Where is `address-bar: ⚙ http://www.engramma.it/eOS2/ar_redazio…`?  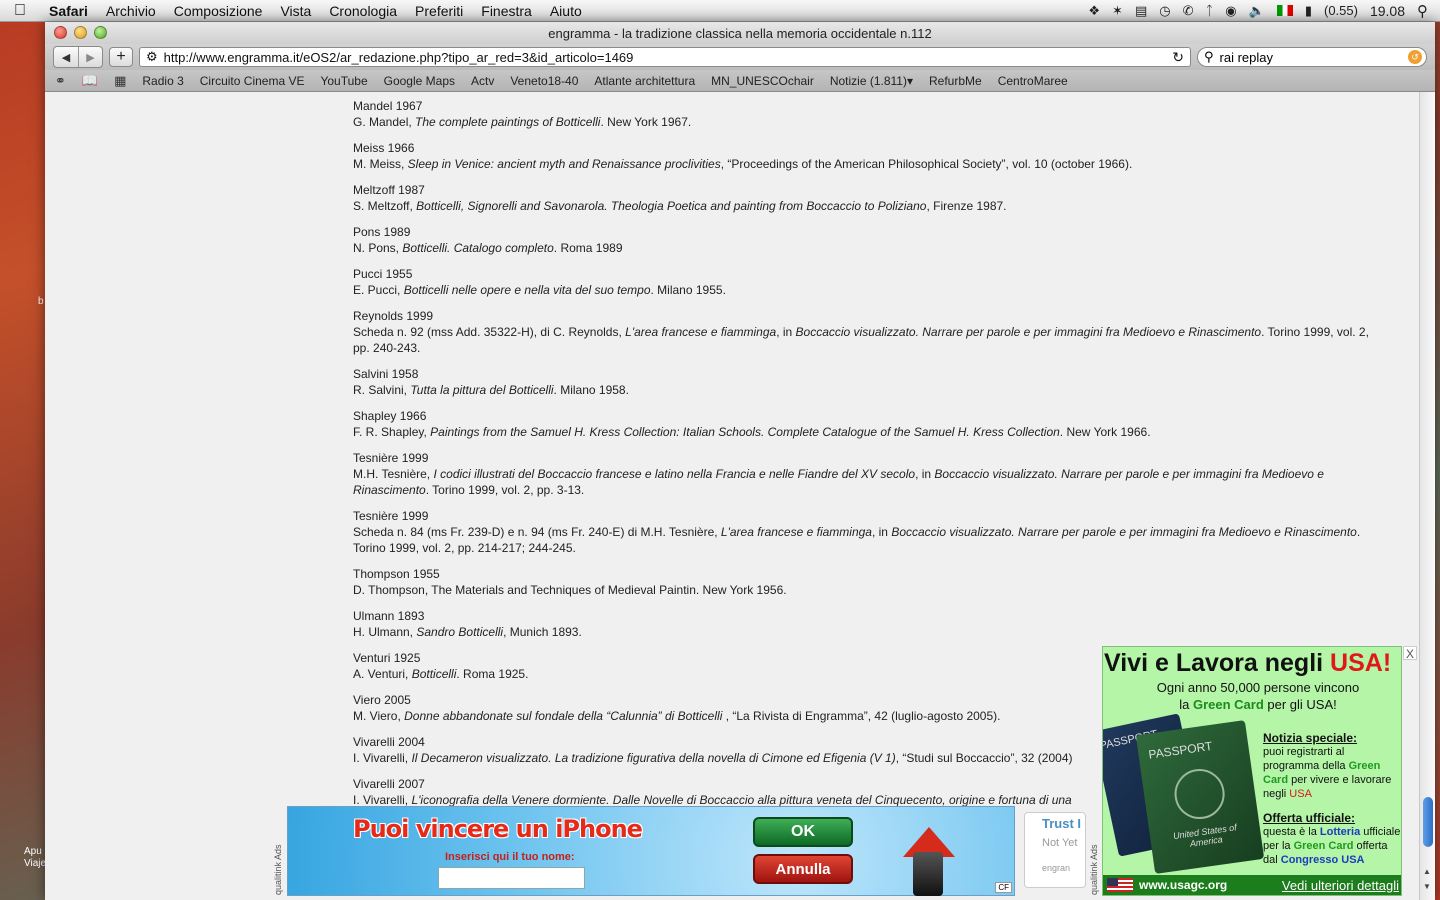 address-bar: ⚙ http://www.engramma.it/eOS2/ar_redazio… is located at coordinates (665, 57).